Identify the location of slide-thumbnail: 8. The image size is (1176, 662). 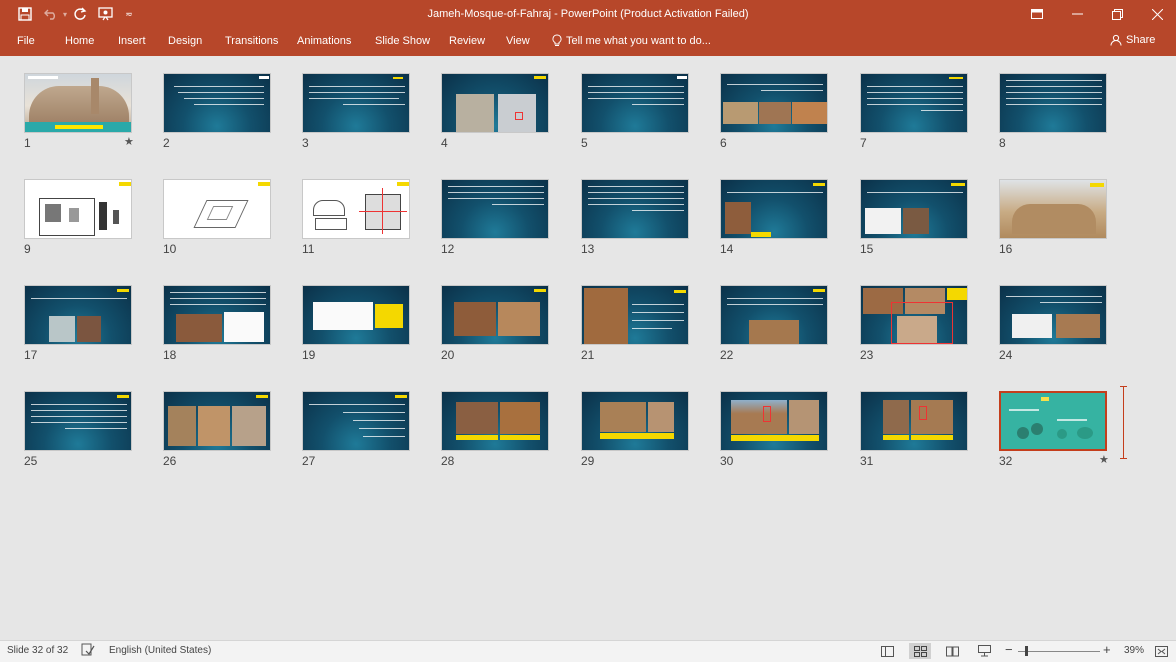
(1054, 111).